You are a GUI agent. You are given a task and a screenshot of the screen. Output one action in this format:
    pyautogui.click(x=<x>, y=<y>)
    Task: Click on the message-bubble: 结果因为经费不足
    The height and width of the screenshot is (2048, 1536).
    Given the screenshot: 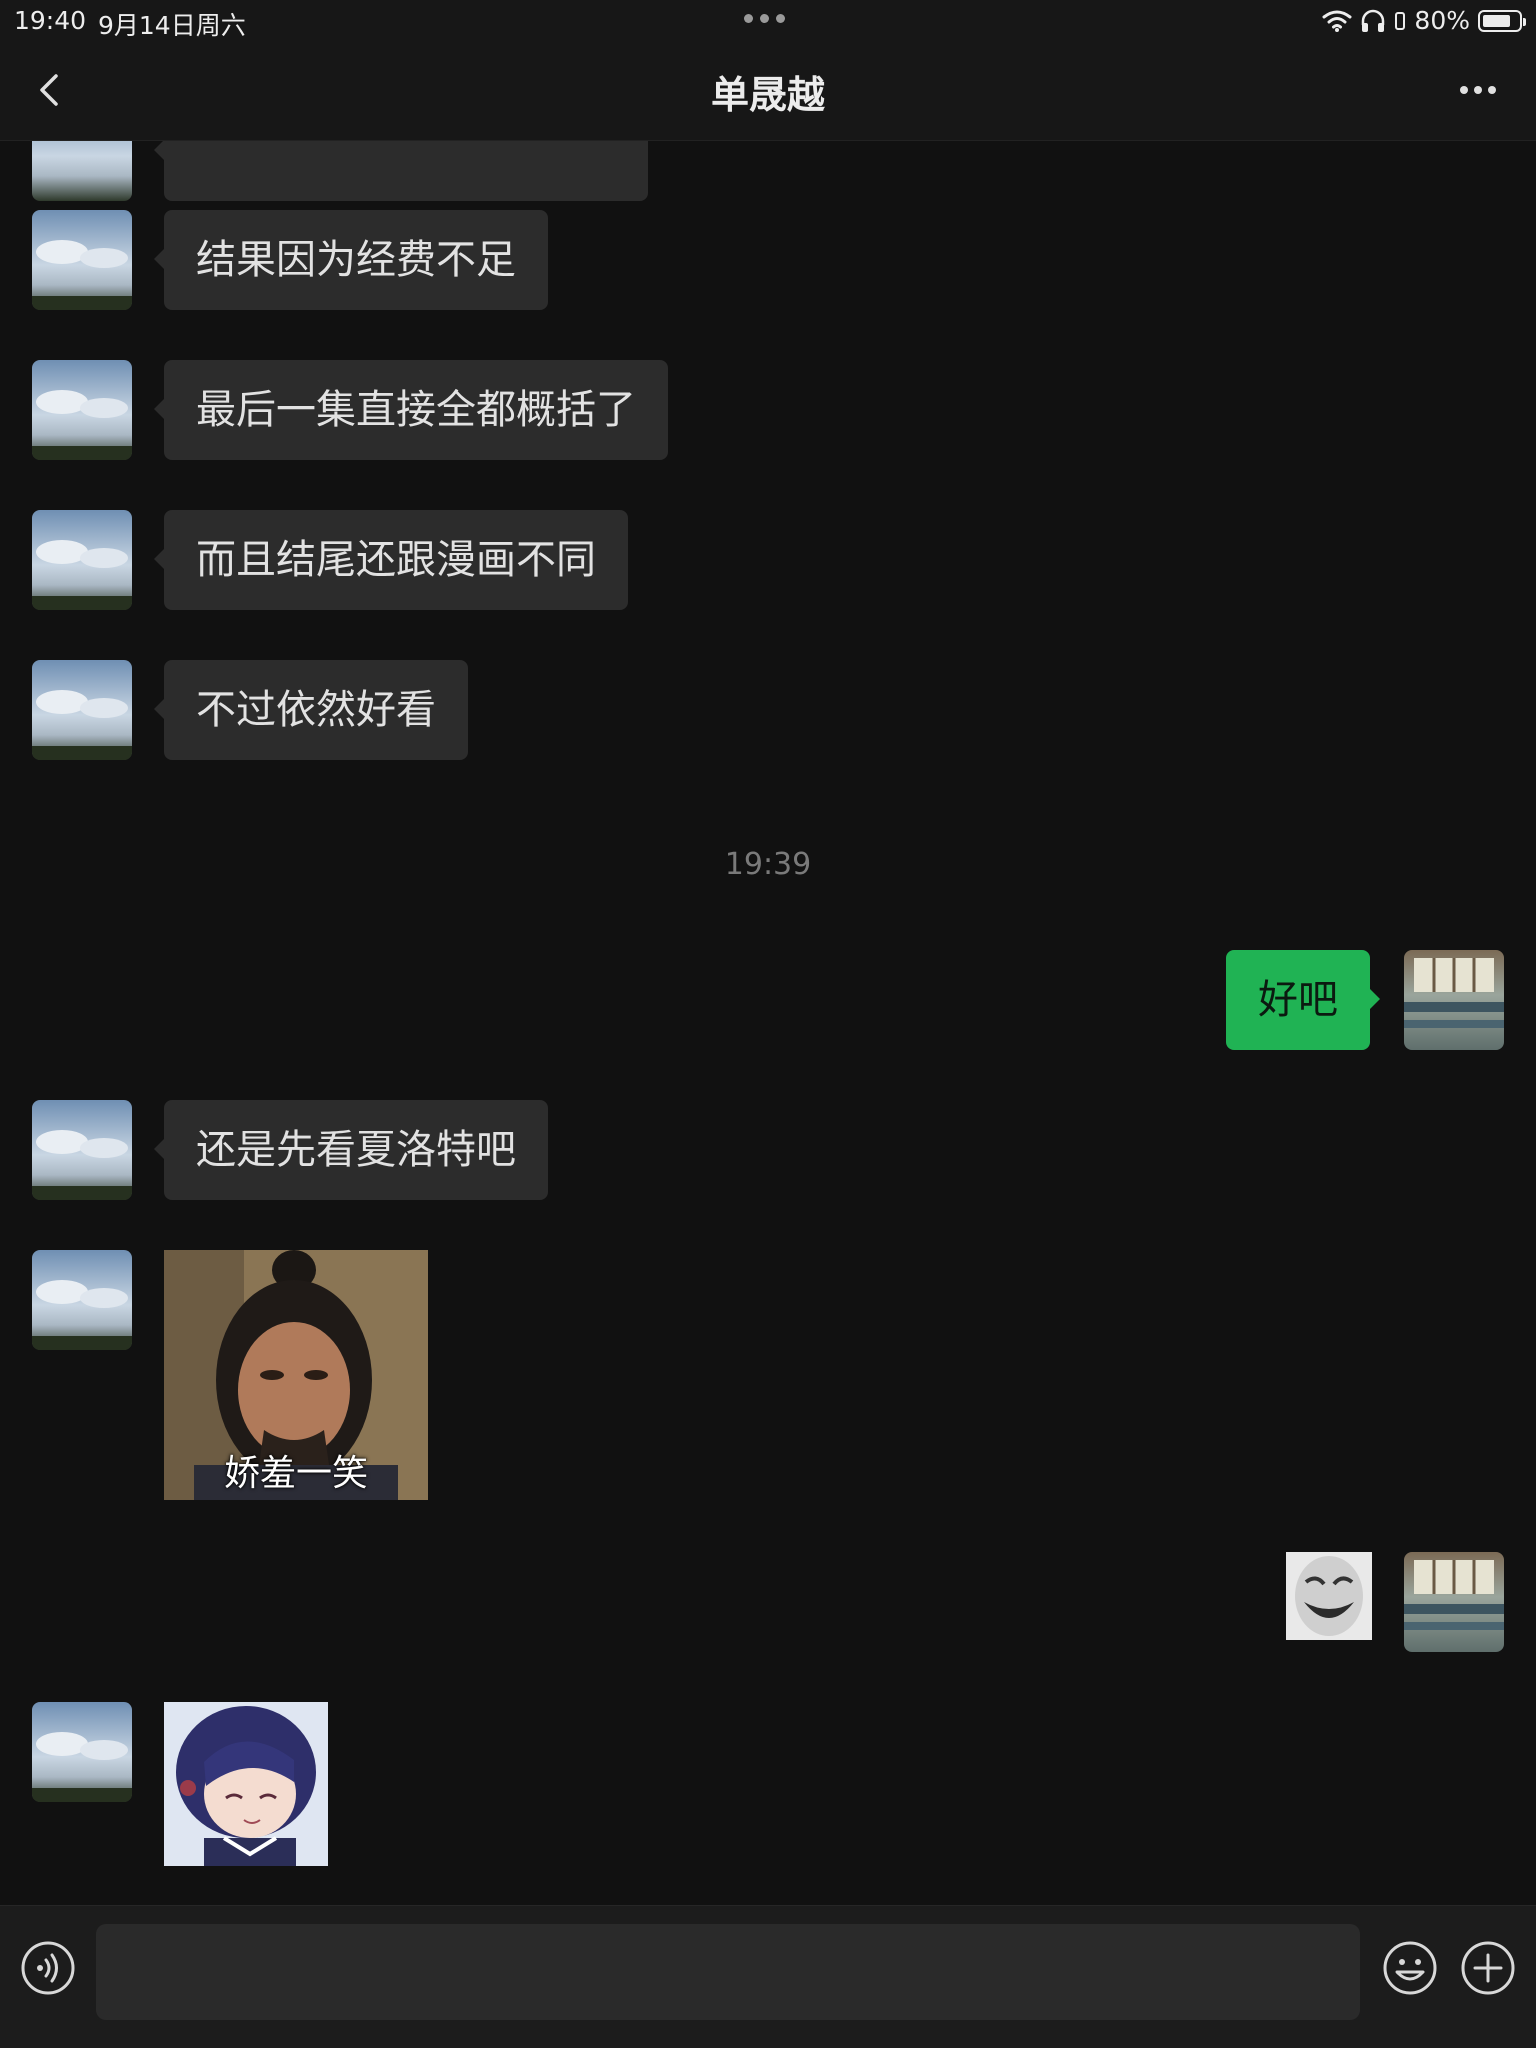 What is the action you would take?
    pyautogui.click(x=351, y=260)
    